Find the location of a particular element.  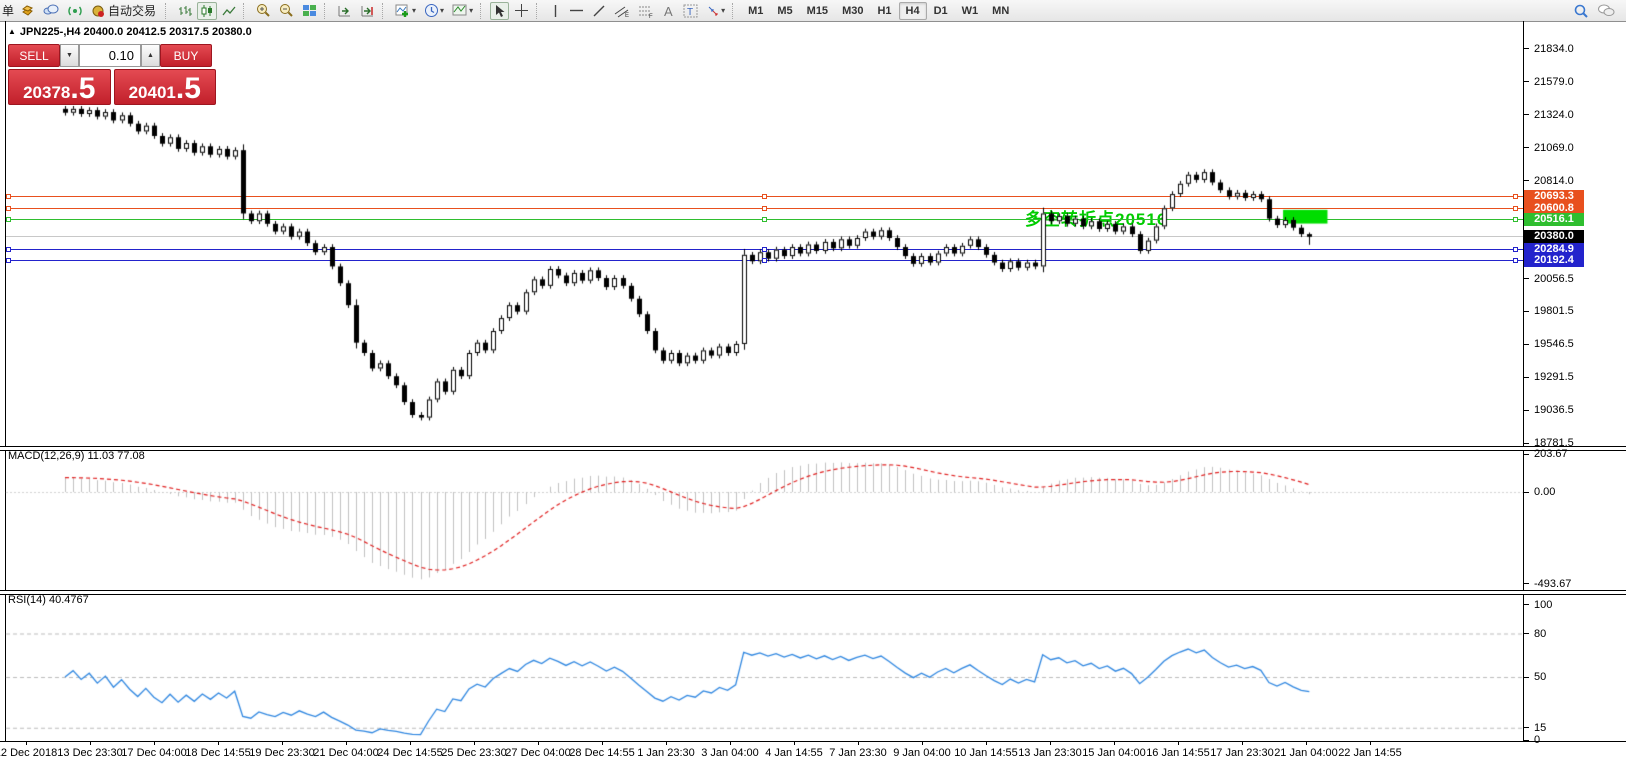

candlestick-chart-button is located at coordinates (207, 10).